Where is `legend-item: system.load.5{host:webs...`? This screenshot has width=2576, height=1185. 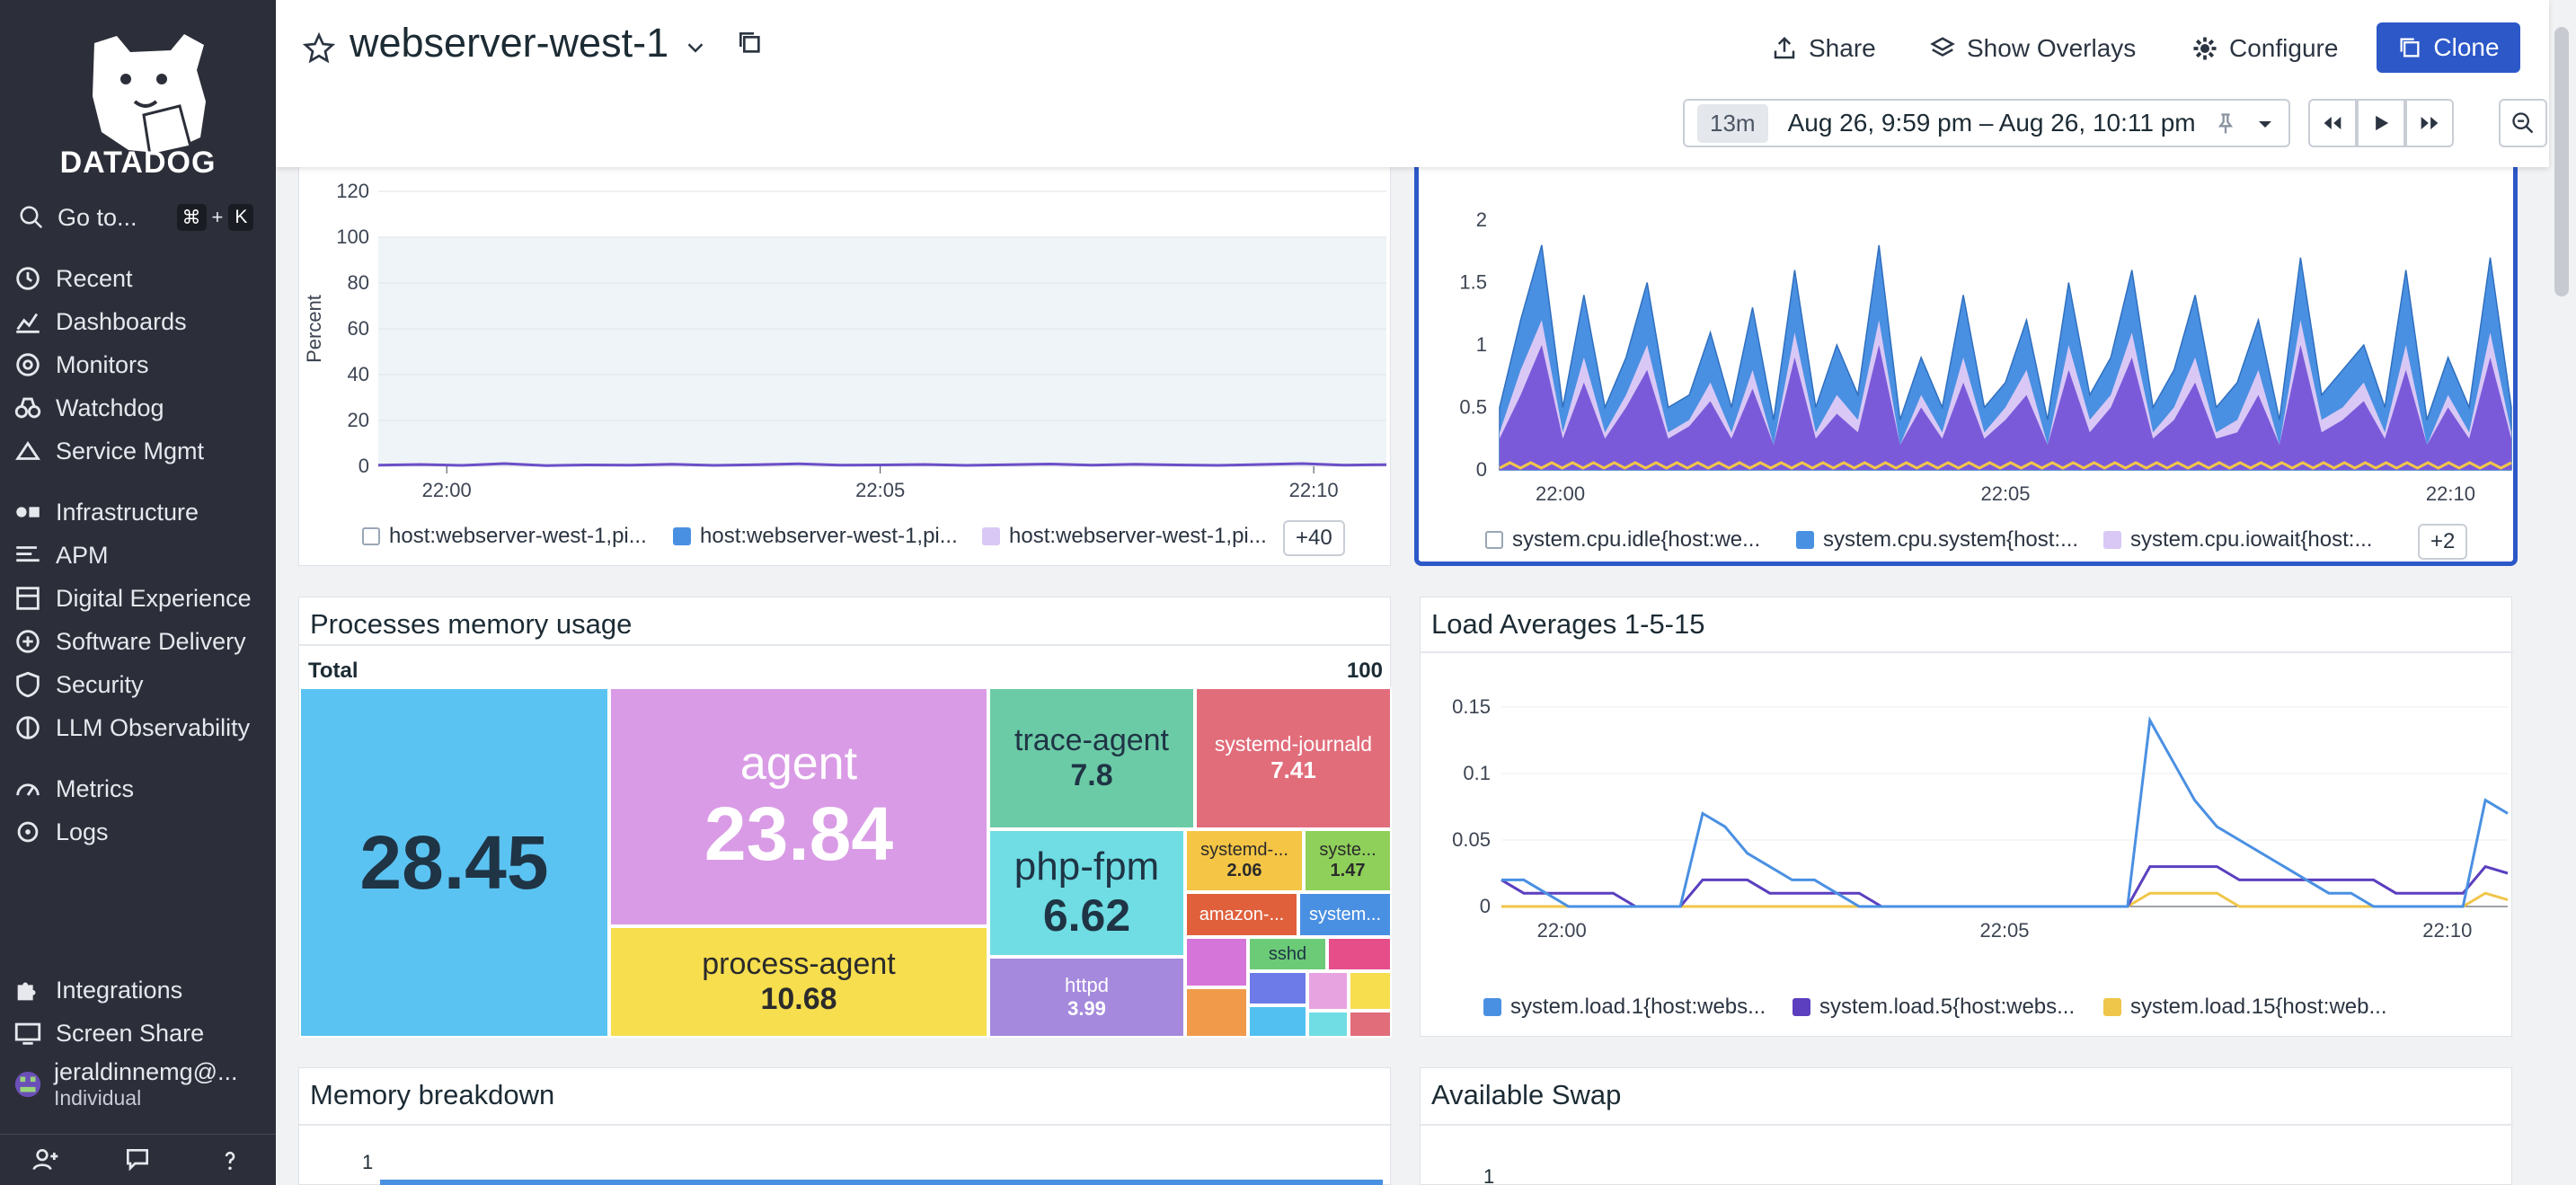
legend-item: system.load.5{host:webs... is located at coordinates (1934, 1007).